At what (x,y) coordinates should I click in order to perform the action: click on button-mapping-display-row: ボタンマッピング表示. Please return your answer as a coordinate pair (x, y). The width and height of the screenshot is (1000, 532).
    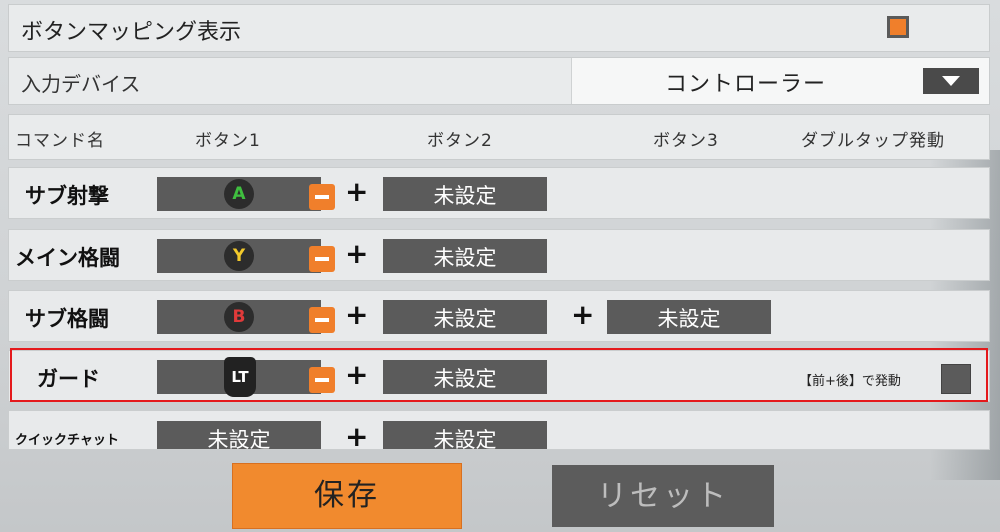
    Looking at the image, I should click on (499, 28).